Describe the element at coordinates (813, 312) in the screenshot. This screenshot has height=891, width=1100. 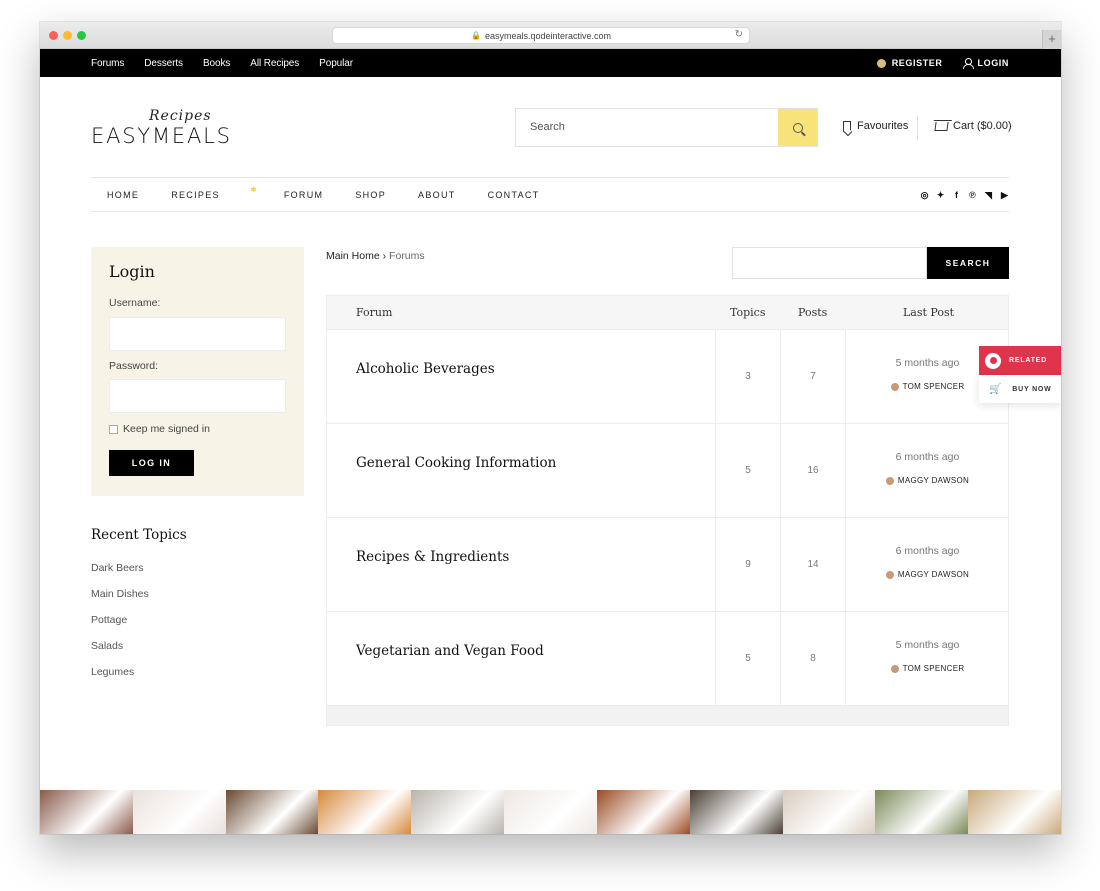
I see `header-posts: Posts` at that location.